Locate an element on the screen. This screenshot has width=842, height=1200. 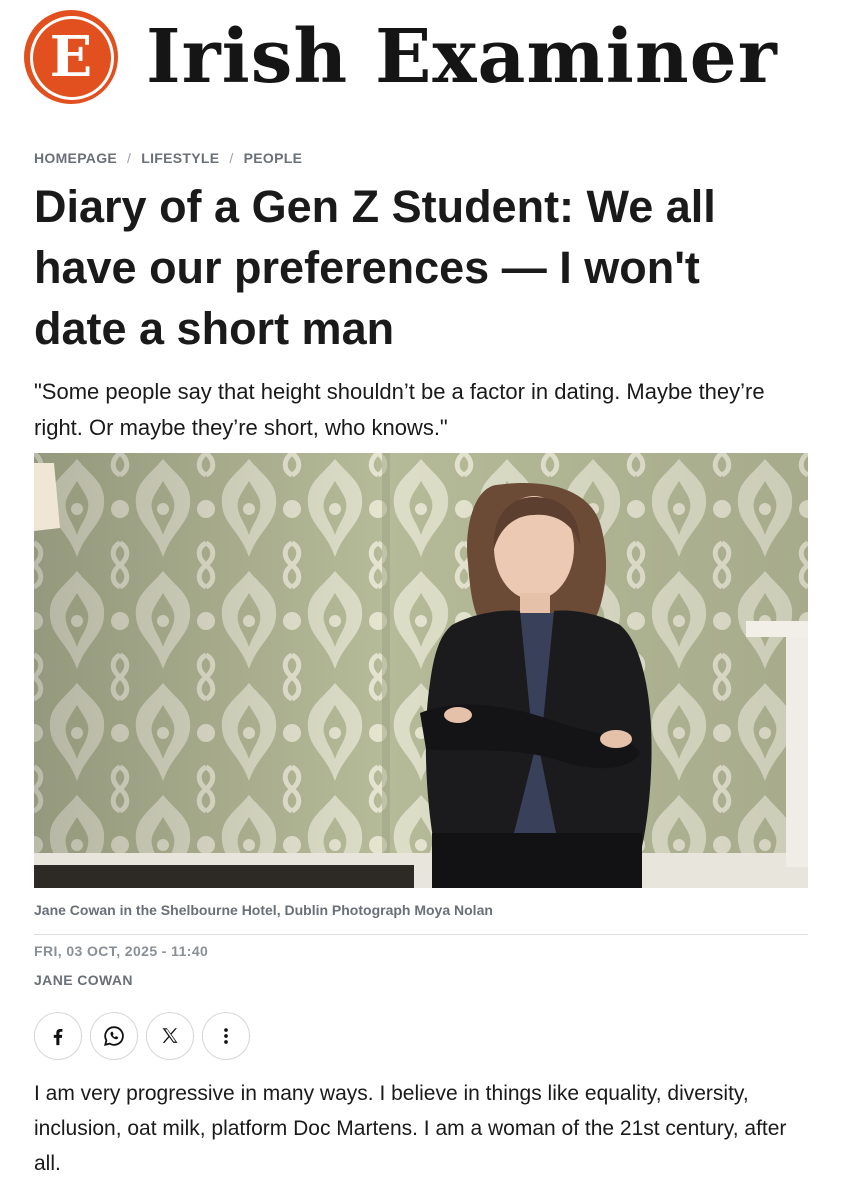
breadcrumb-homepage: HOMEPAGE is located at coordinates (75, 158).